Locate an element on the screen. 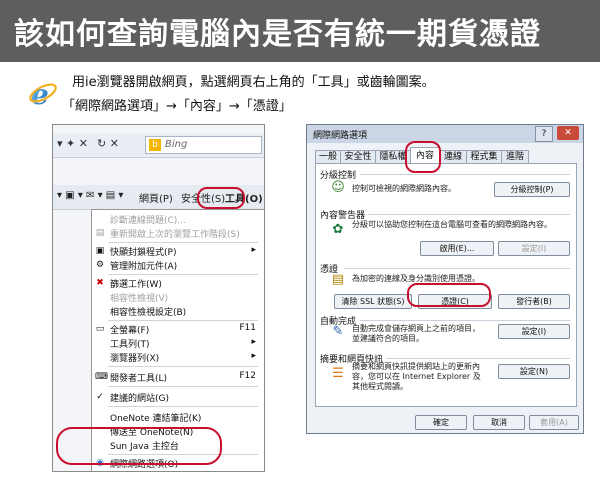 This screenshot has width=600, height=482. apply-button: 套用(A) is located at coordinates (554, 422).